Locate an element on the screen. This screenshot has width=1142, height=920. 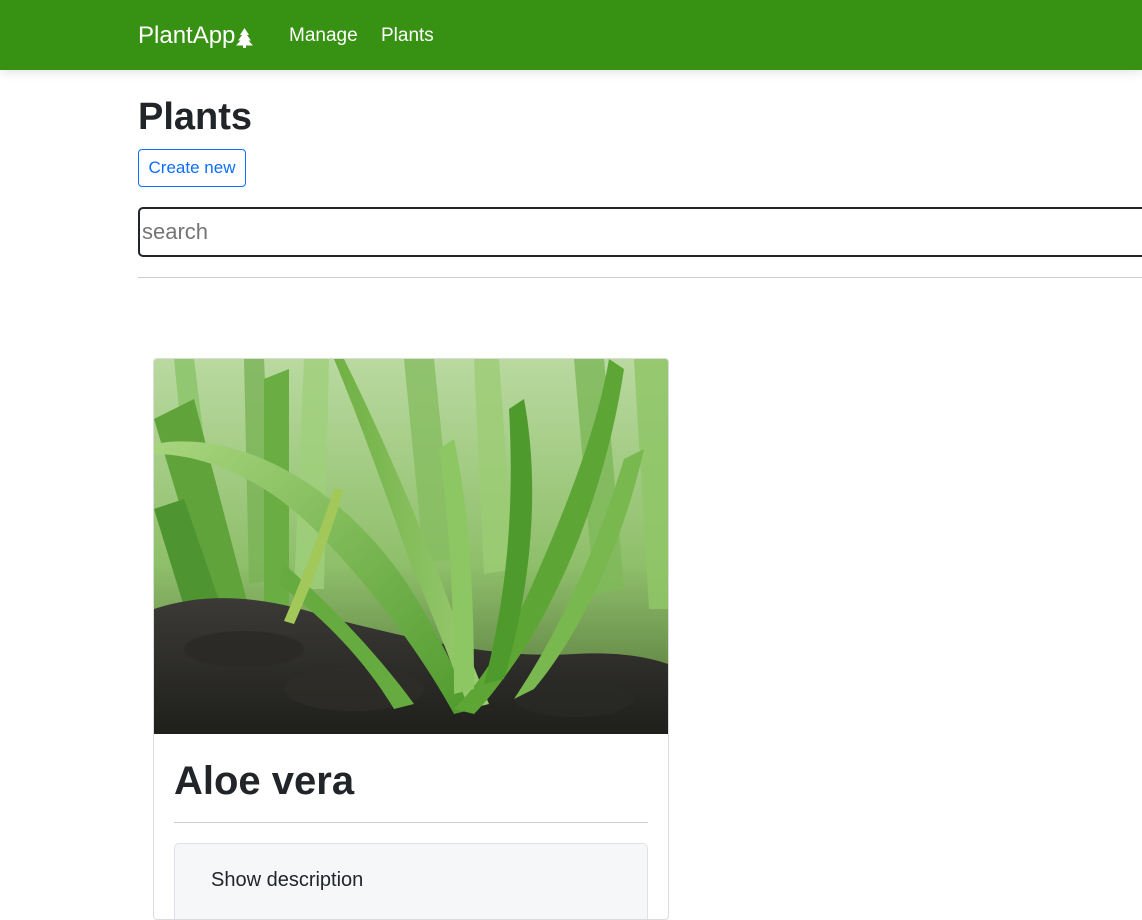
card-divider is located at coordinates (411, 822).